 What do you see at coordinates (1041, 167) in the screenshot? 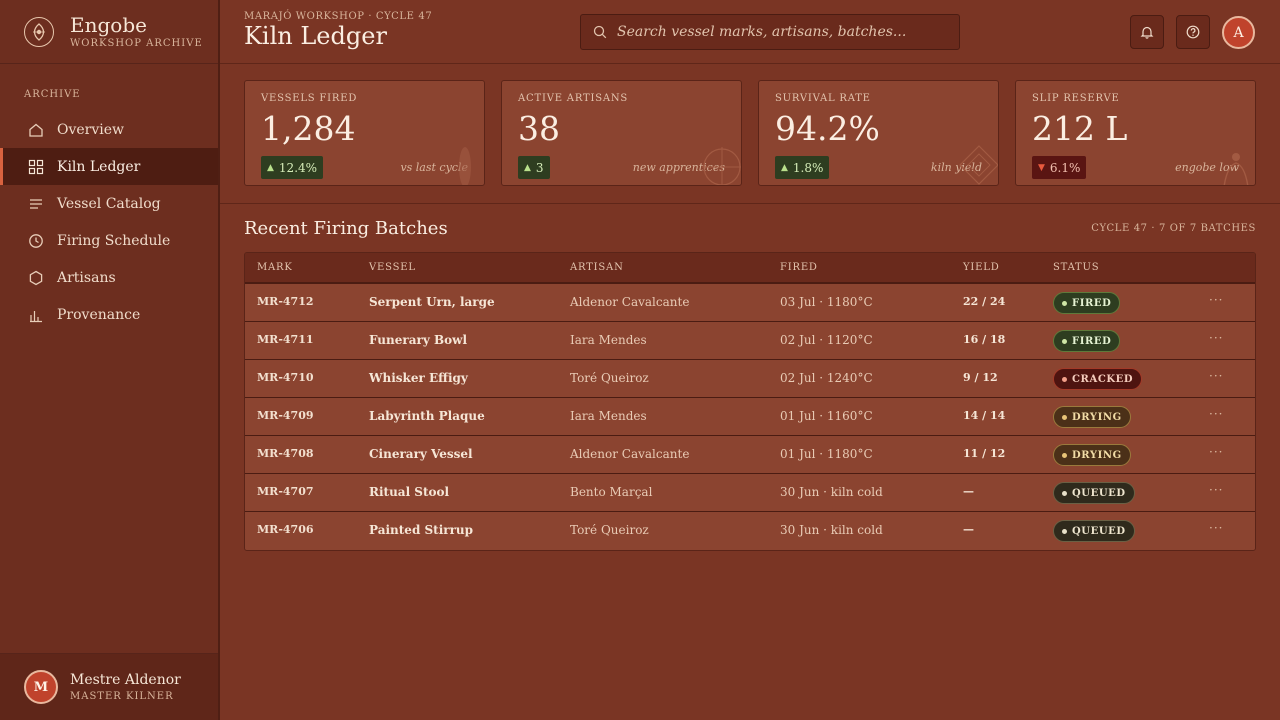
I see `arrow-down-icon: ▼` at bounding box center [1041, 167].